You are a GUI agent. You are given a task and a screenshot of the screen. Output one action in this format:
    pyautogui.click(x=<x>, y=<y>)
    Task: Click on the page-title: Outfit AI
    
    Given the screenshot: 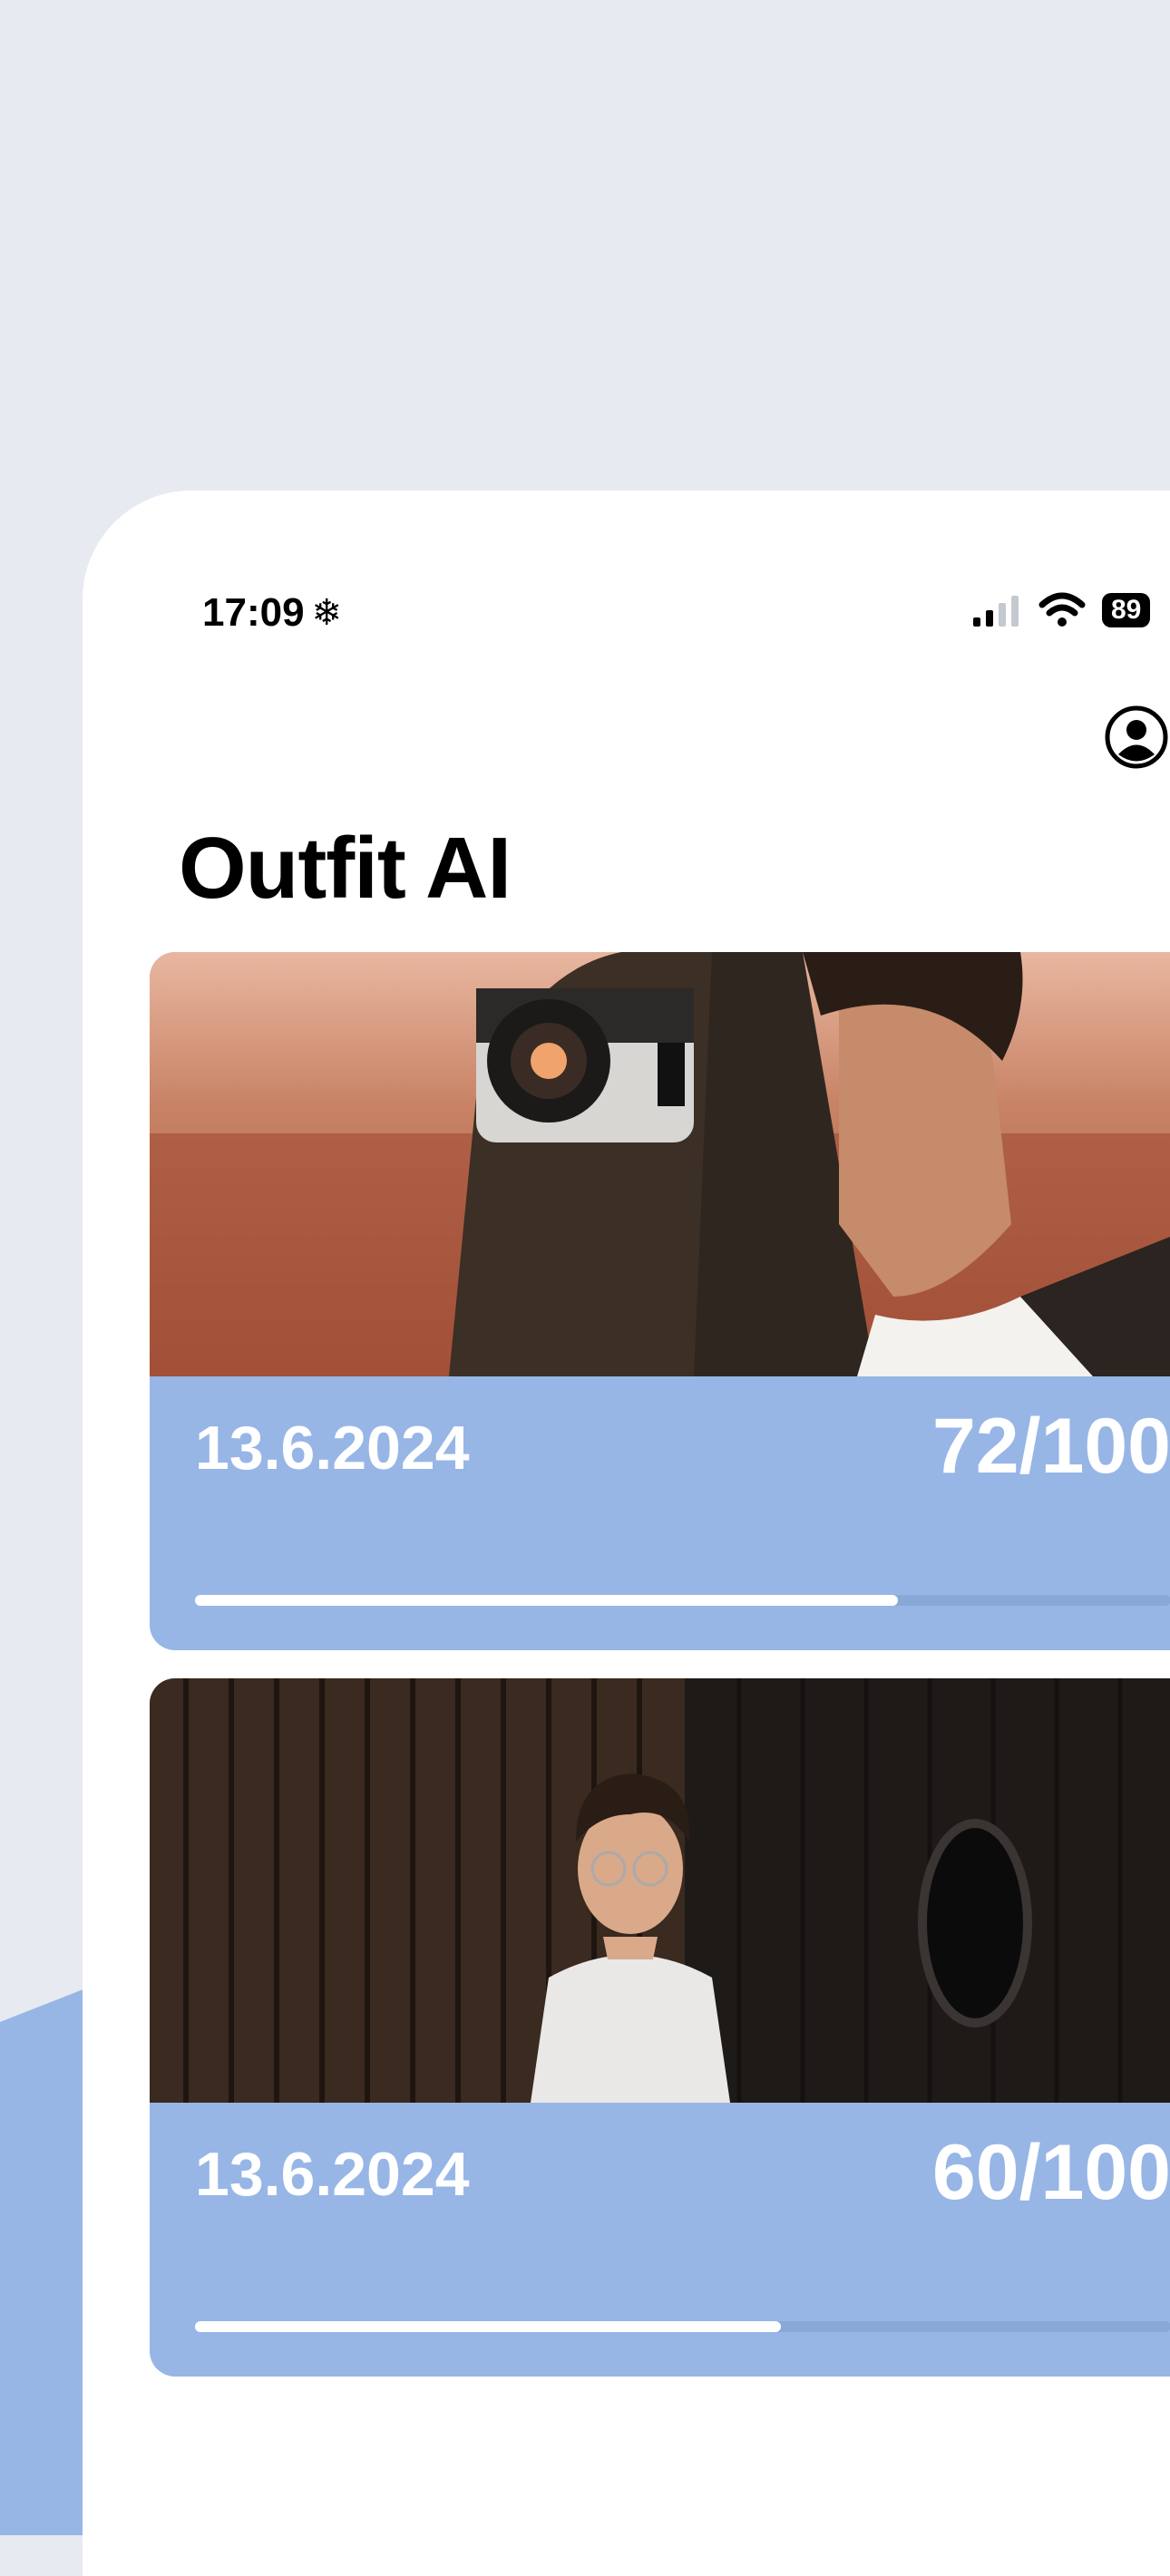 What is the action you would take?
    pyautogui.click(x=345, y=868)
    